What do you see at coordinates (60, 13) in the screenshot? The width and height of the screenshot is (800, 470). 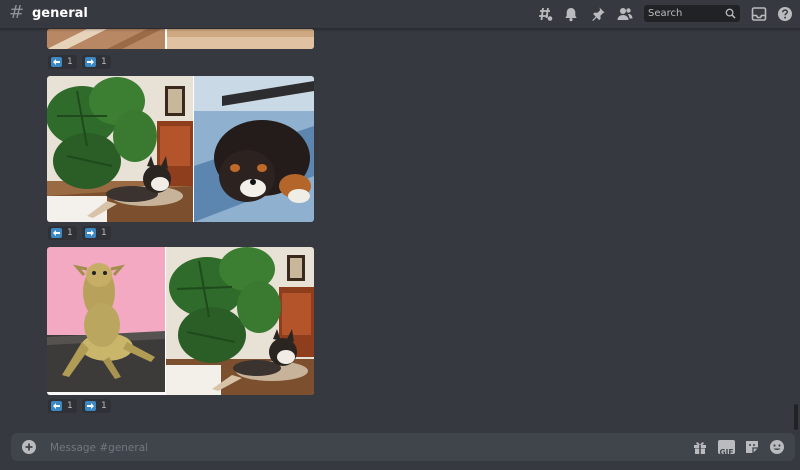 I see `channel-name: general` at bounding box center [60, 13].